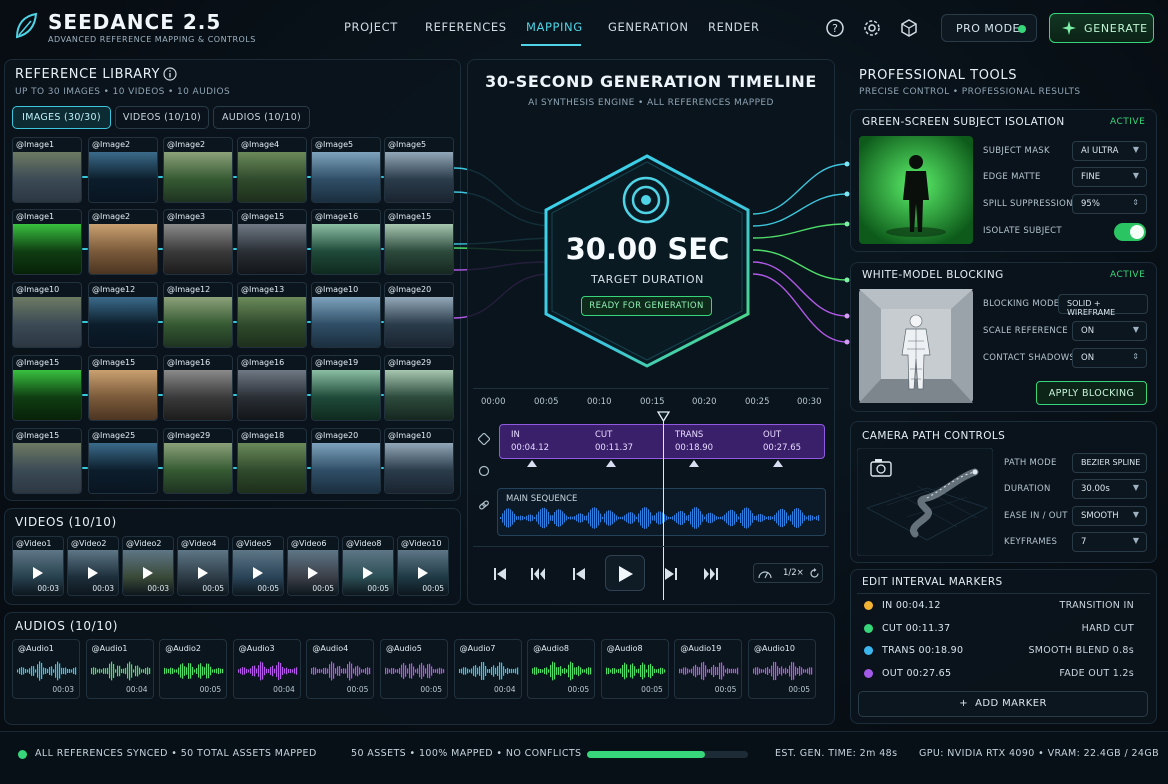 The image size is (1168, 784). I want to click on segment-out-name: OUT, so click(772, 435).